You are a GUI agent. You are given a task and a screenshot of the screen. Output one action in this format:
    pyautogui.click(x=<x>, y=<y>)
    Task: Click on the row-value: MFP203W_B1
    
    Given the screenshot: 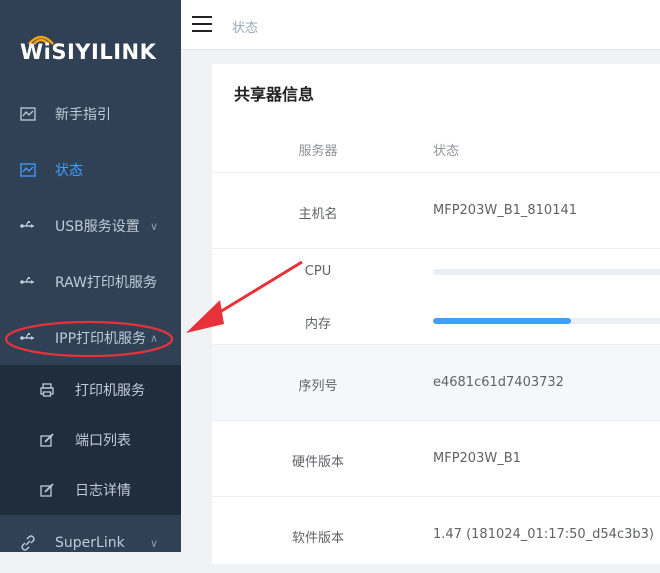 What is the action you would take?
    pyautogui.click(x=477, y=458)
    